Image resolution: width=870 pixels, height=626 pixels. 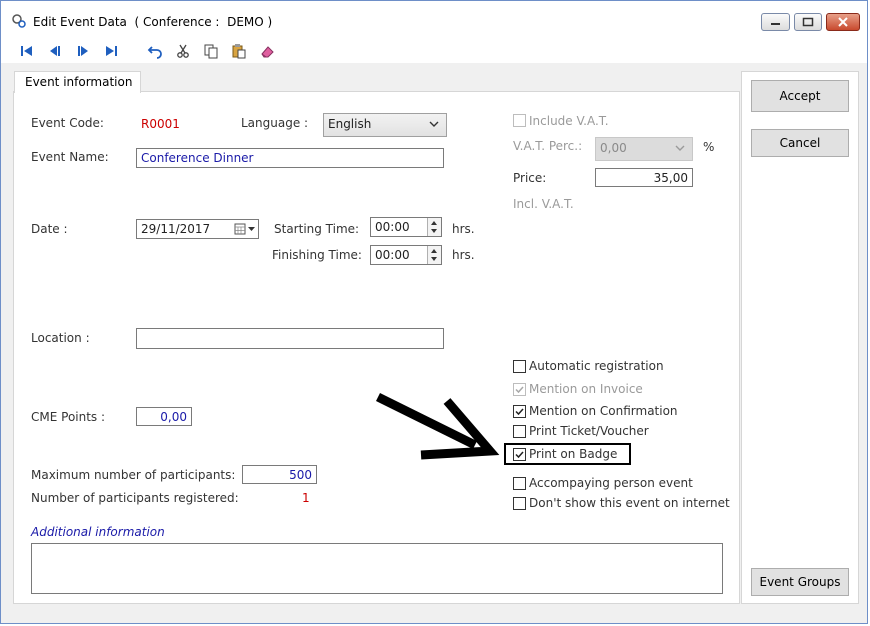 I want to click on undo-icon, so click(x=155, y=51).